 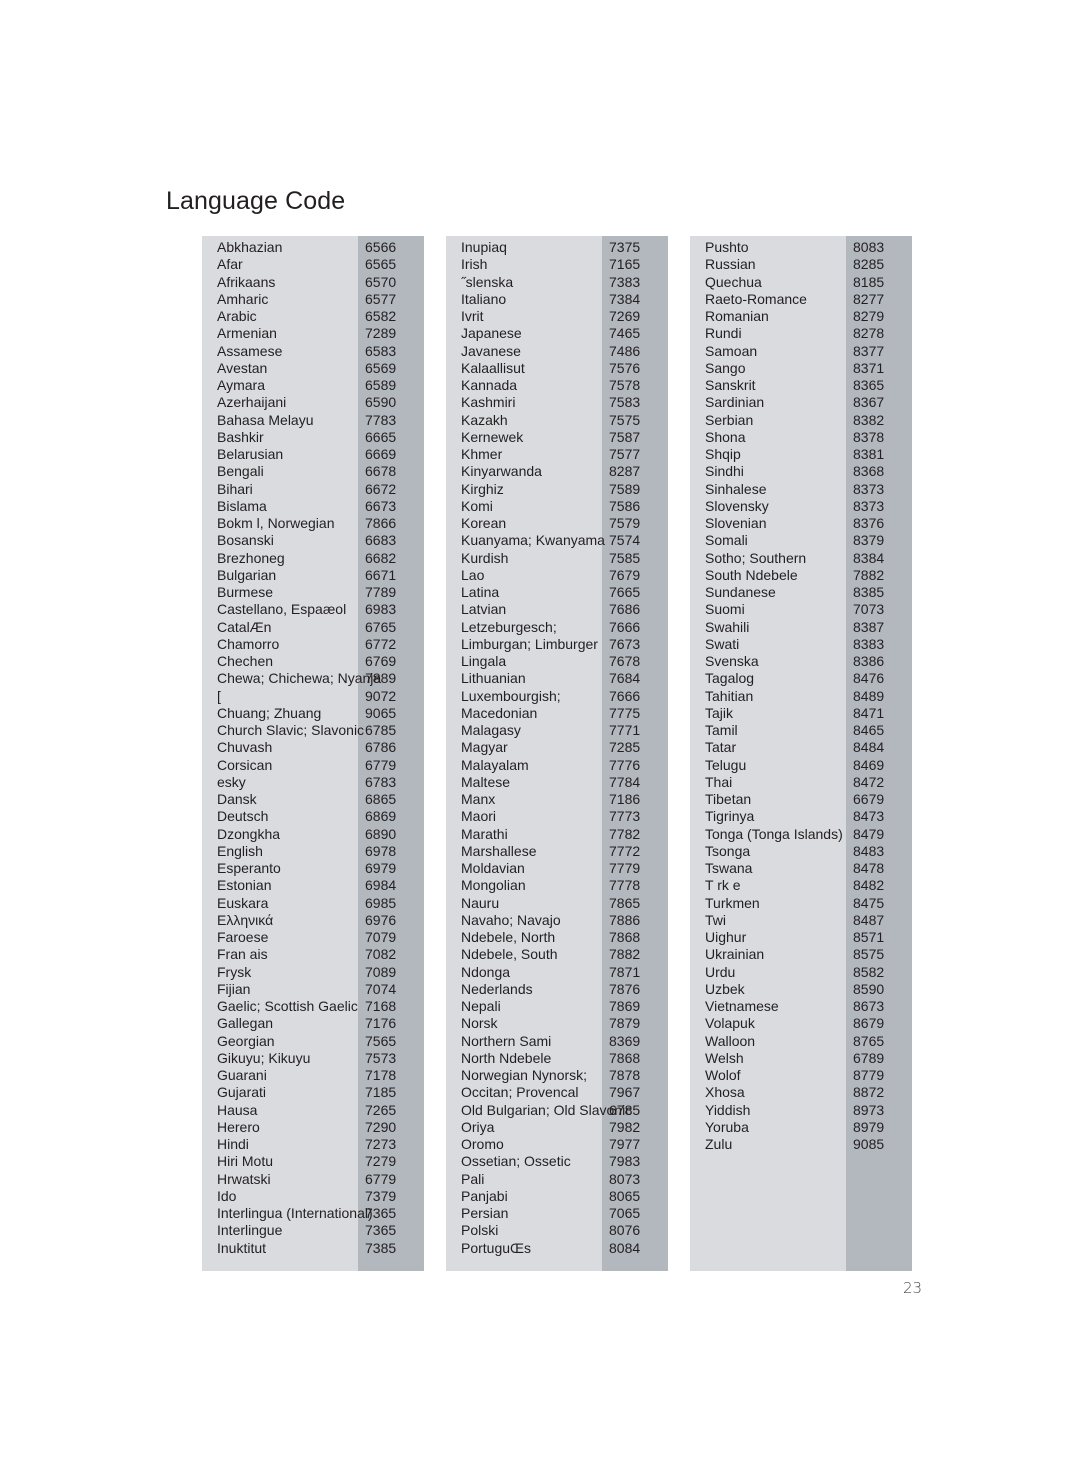 I want to click on language-name: [, so click(x=219, y=695).